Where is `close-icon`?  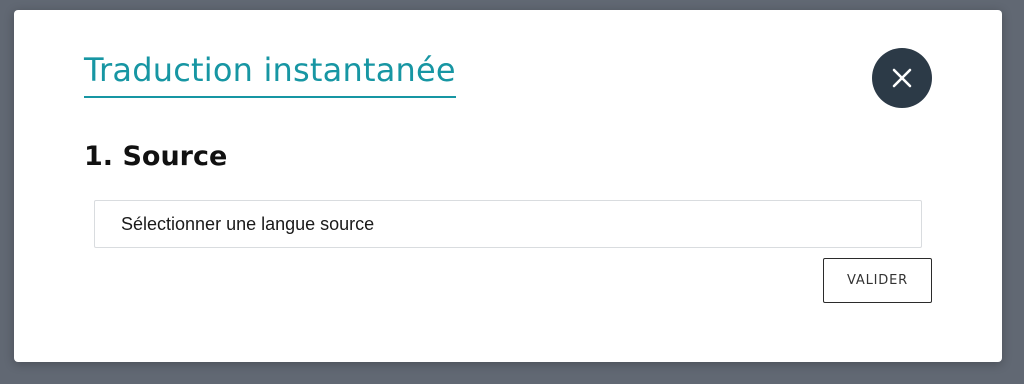 close-icon is located at coordinates (902, 78).